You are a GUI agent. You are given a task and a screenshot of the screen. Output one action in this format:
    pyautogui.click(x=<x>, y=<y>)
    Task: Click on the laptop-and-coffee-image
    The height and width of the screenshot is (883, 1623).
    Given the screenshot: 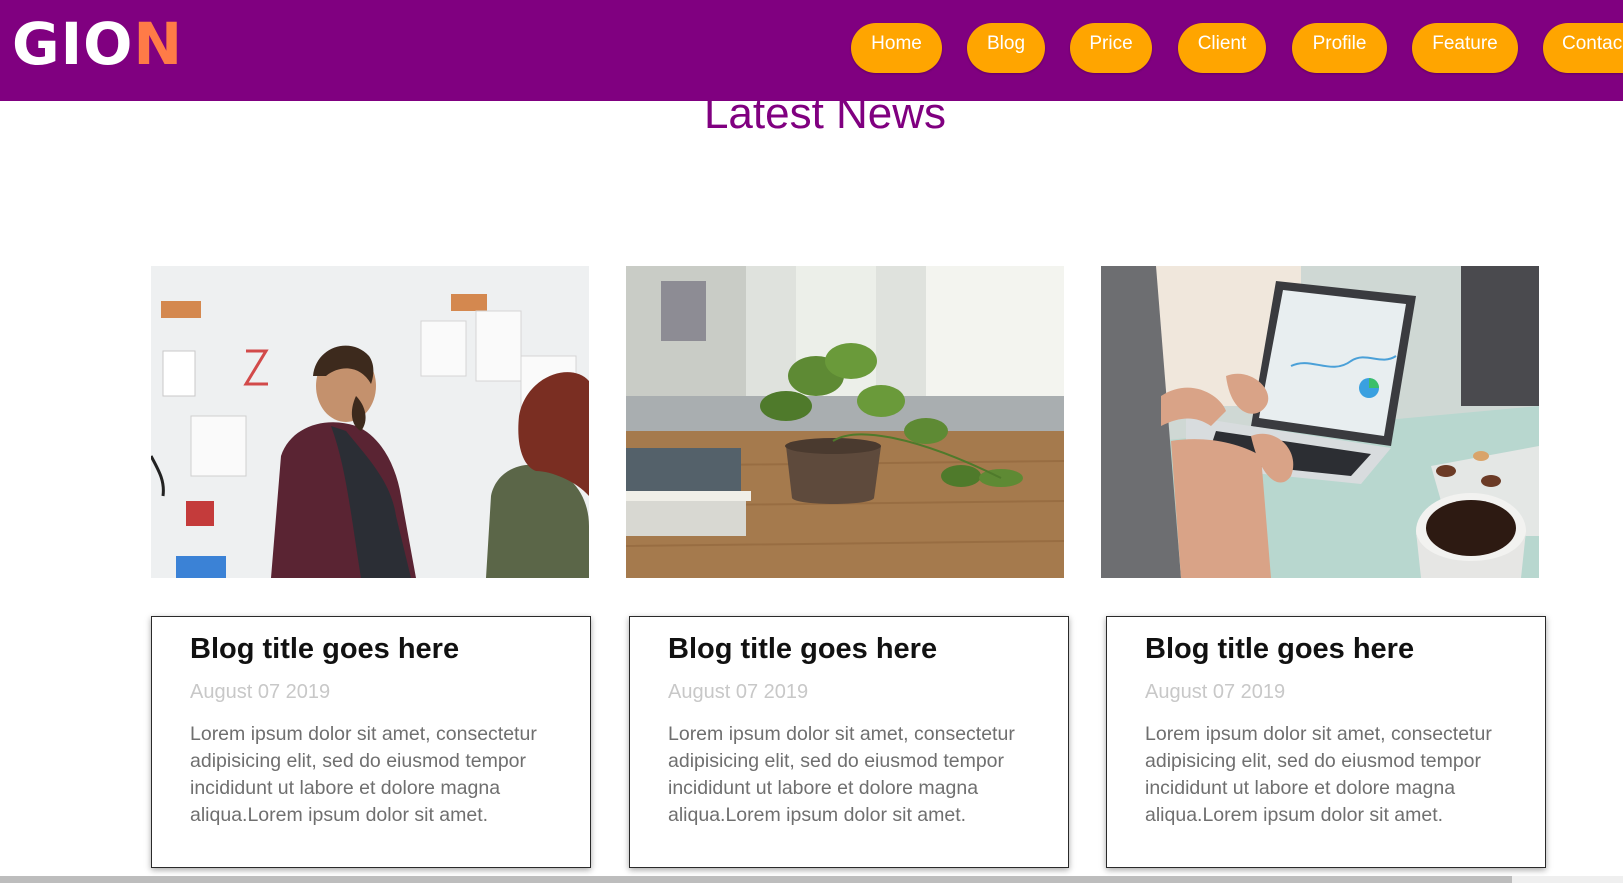 What is the action you would take?
    pyautogui.click(x=1320, y=422)
    